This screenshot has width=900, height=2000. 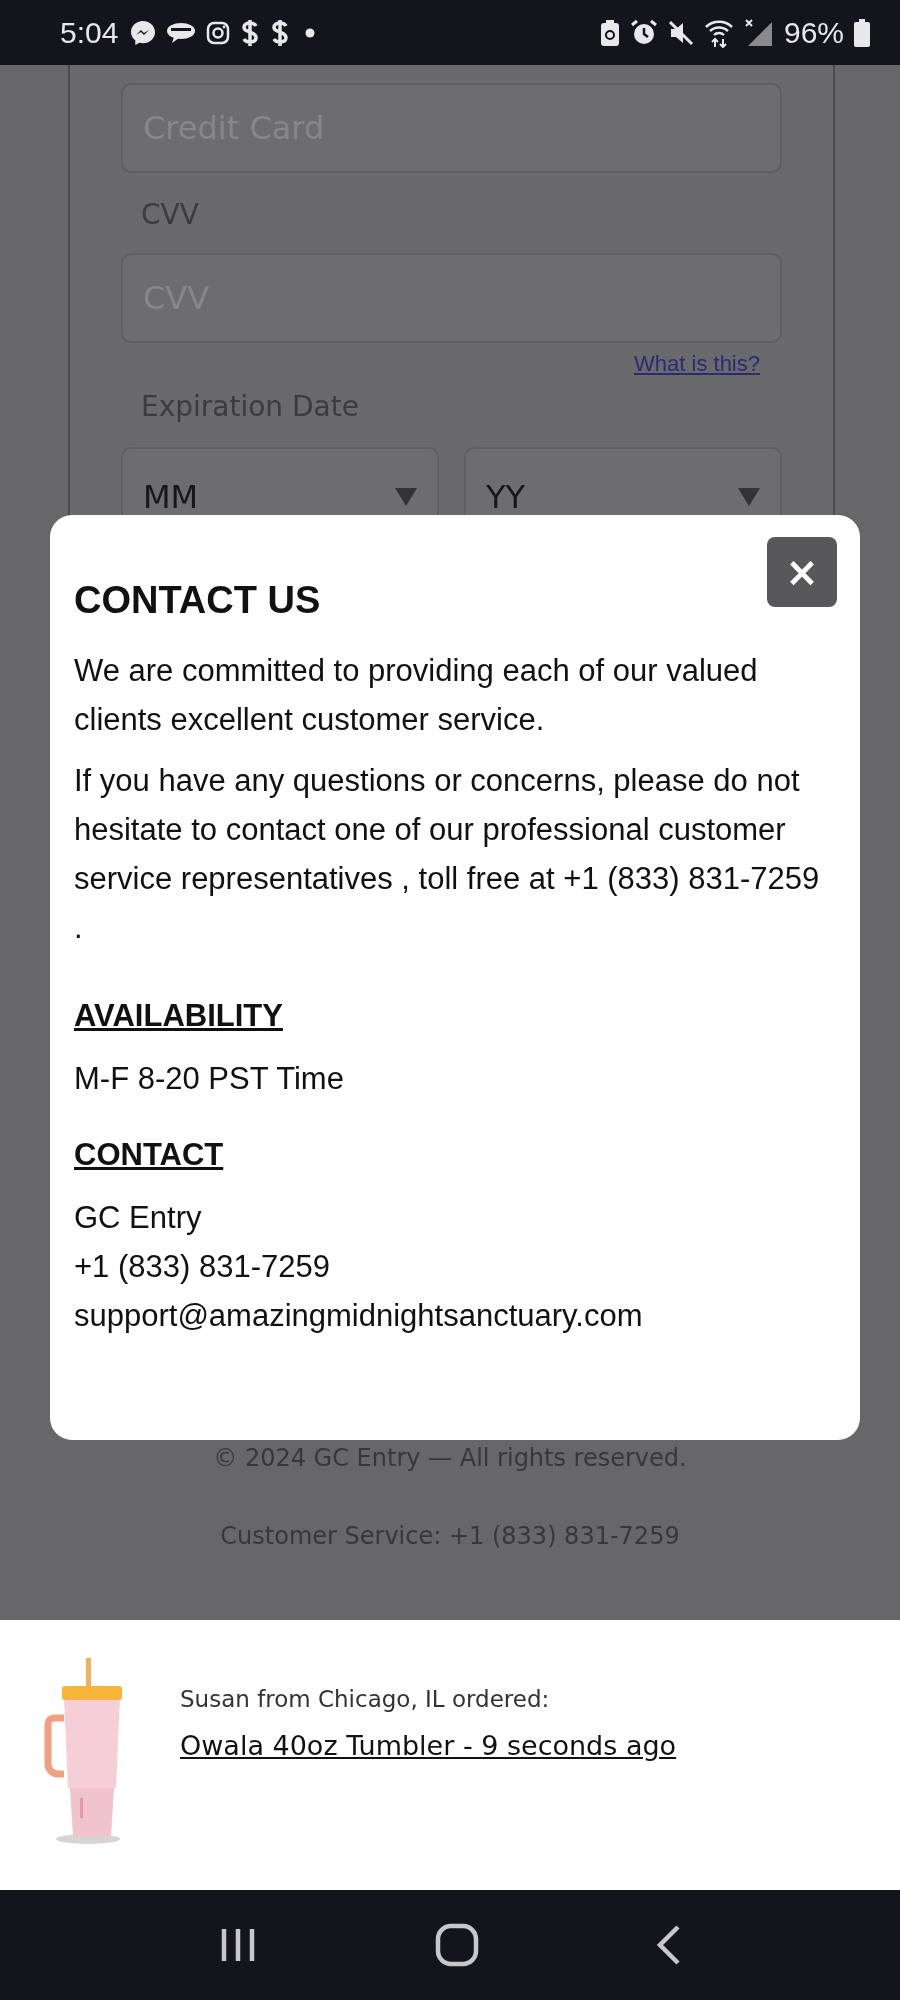 What do you see at coordinates (178, 1016) in the screenshot?
I see `section-heading: AVAILABILITY` at bounding box center [178, 1016].